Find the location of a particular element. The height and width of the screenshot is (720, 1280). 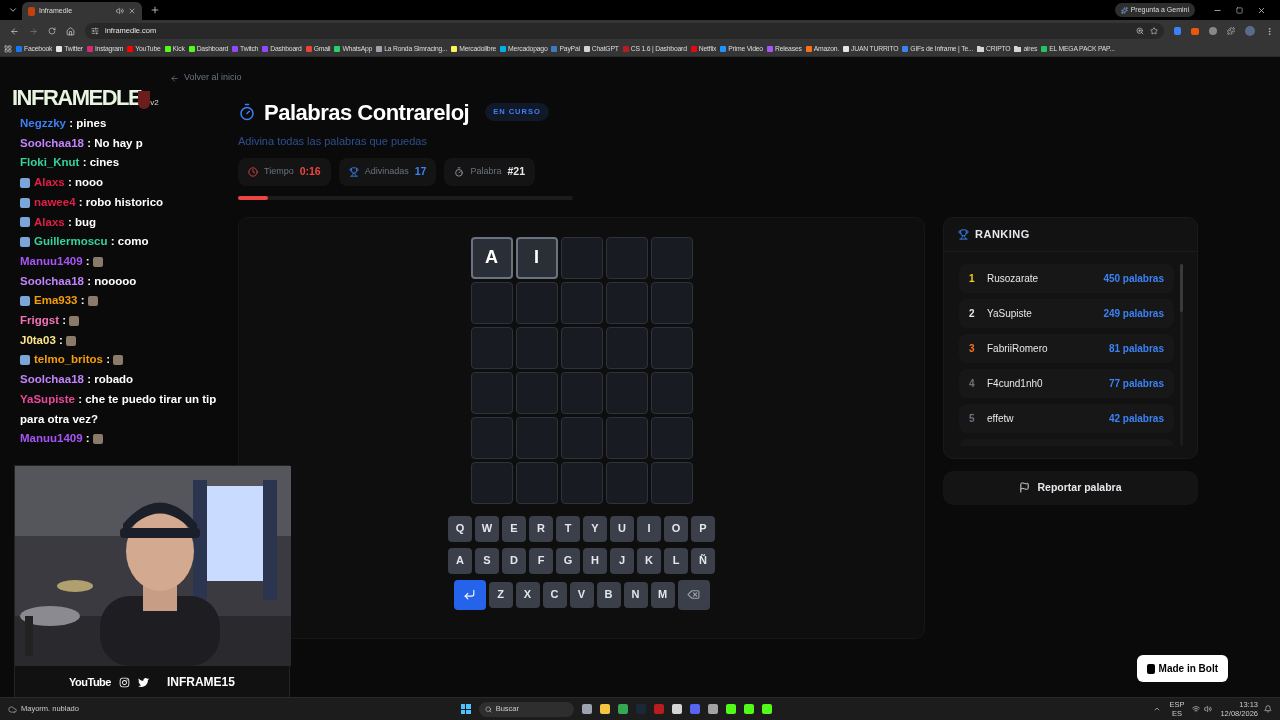

key: G is located at coordinates (568, 560).